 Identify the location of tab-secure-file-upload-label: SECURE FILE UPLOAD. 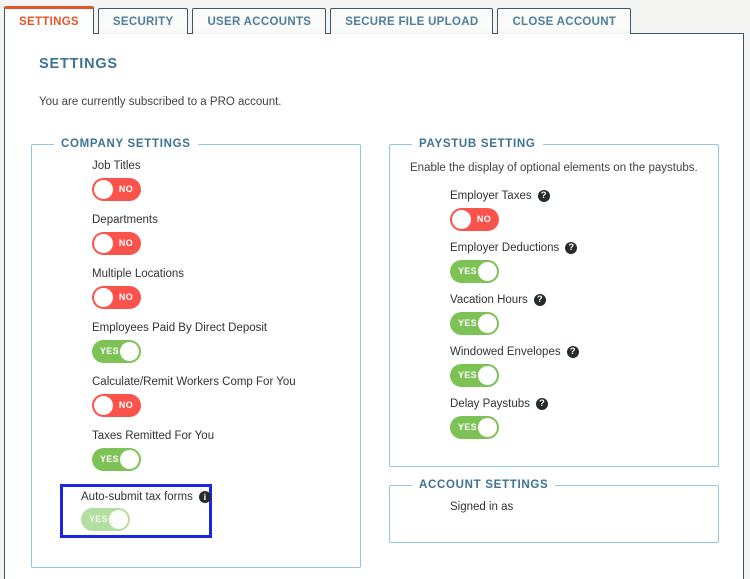
(412, 21).